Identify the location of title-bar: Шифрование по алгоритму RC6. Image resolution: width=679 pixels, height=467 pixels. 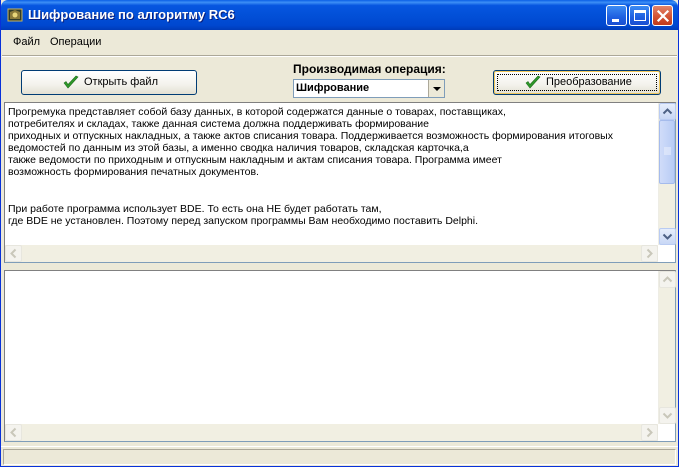
(339, 15).